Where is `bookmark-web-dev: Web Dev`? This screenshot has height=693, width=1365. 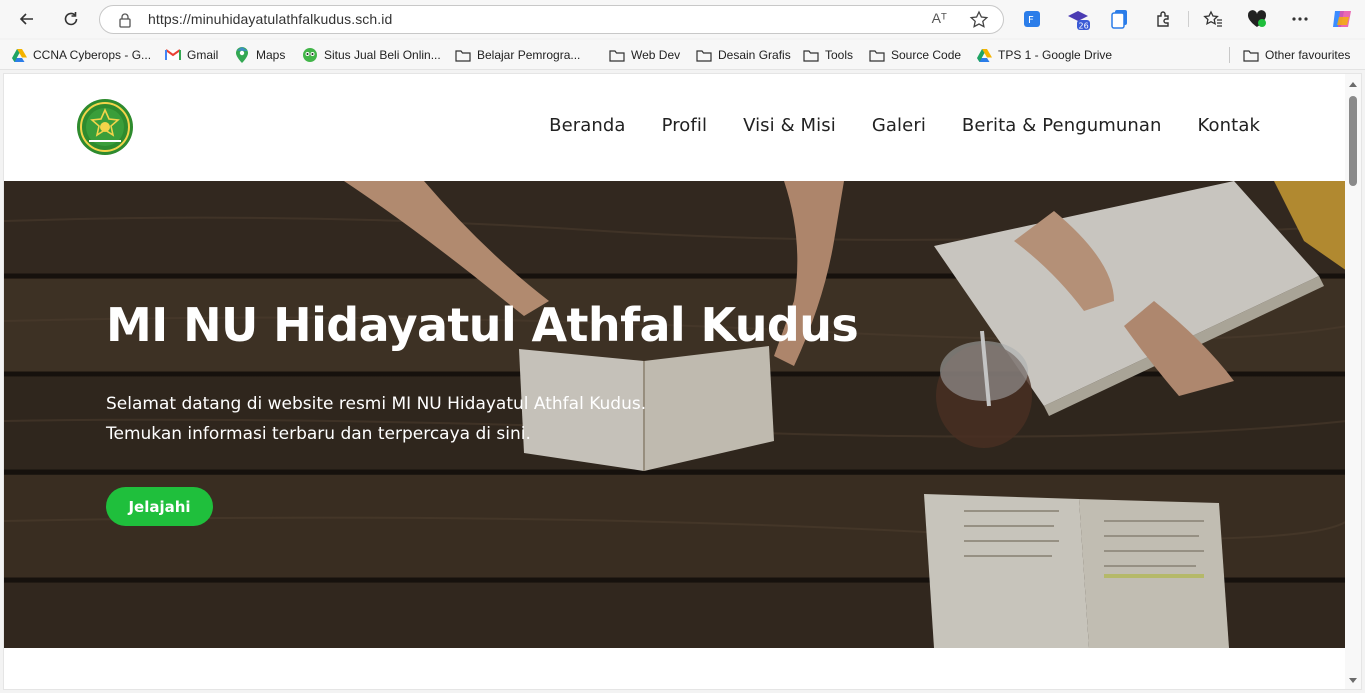 bookmark-web-dev: Web Dev is located at coordinates (644, 55).